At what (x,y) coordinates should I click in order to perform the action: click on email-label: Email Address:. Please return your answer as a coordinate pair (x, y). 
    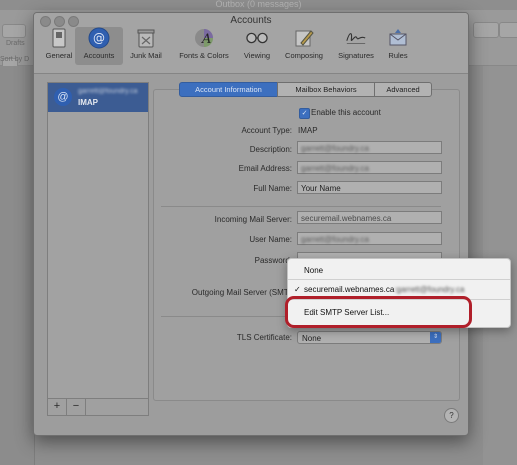
    Looking at the image, I should click on (265, 168).